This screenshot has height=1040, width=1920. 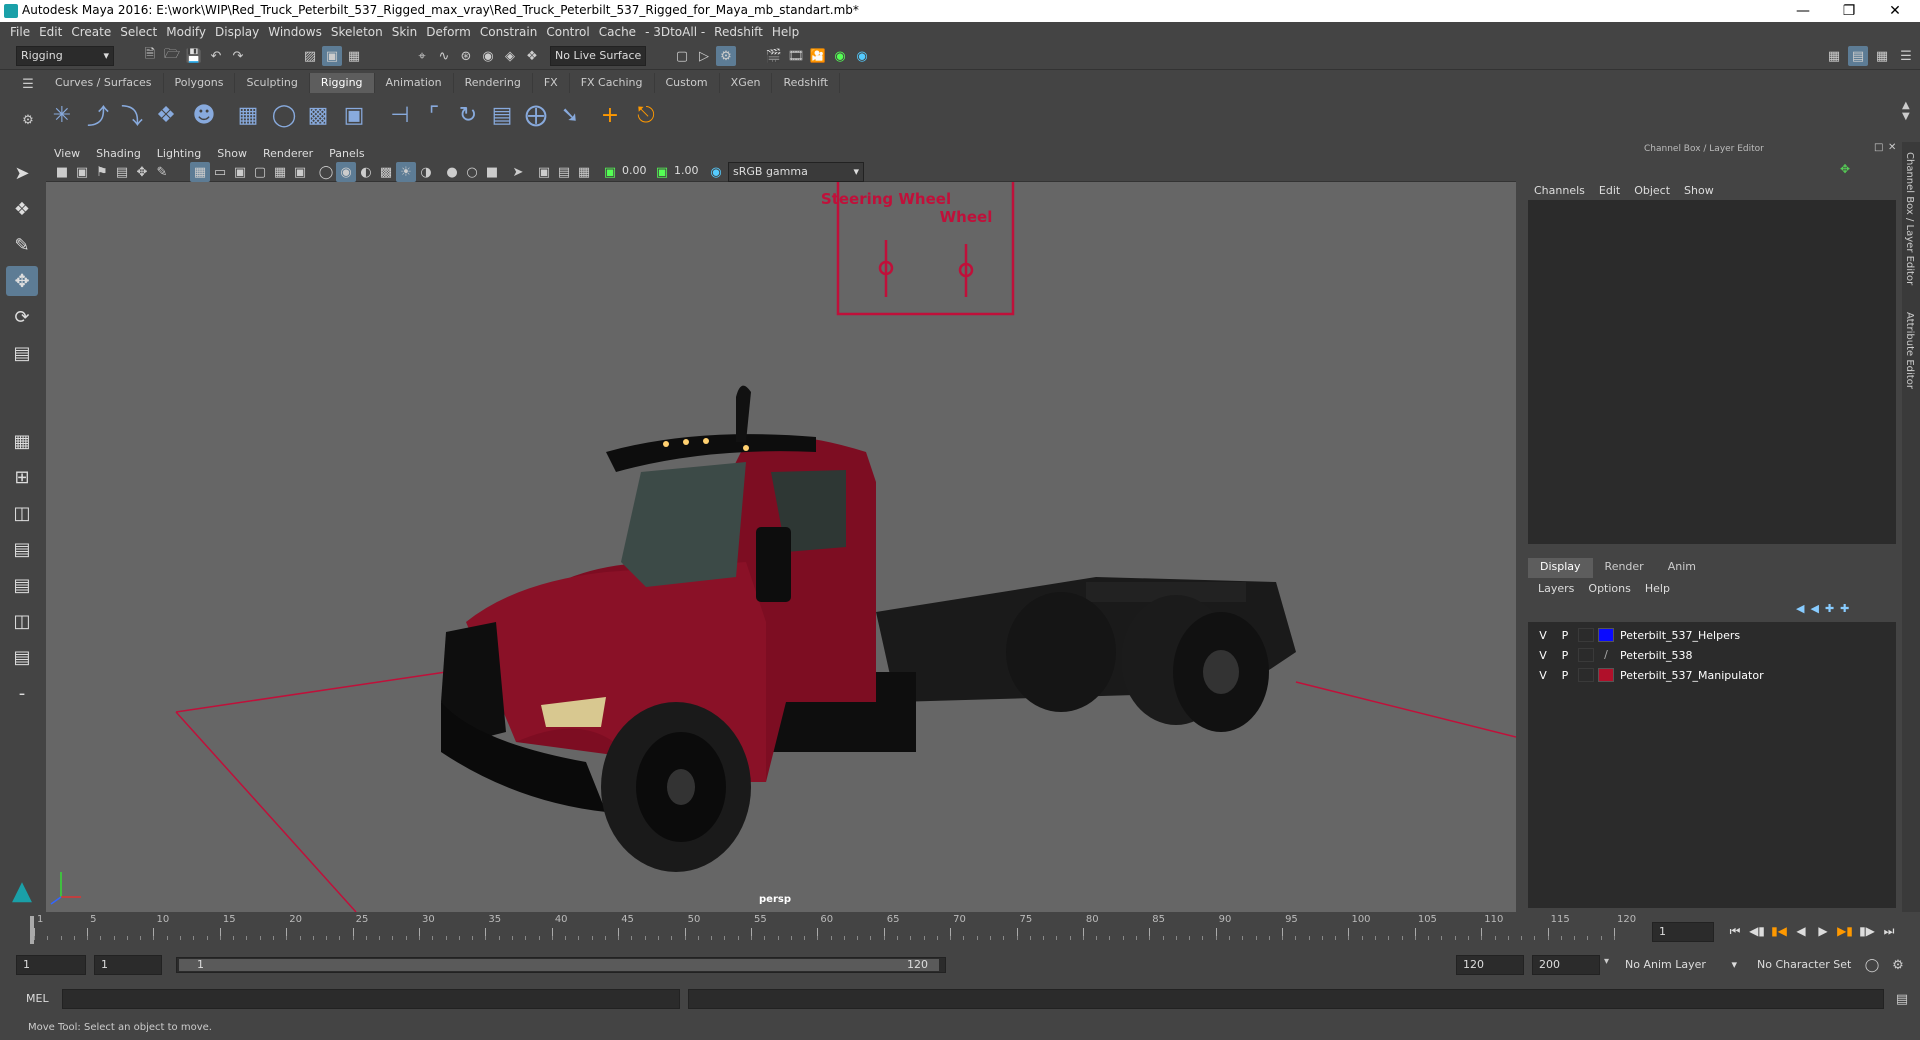 What do you see at coordinates (22, 281) in the screenshot?
I see `move-tool-icon: ✥` at bounding box center [22, 281].